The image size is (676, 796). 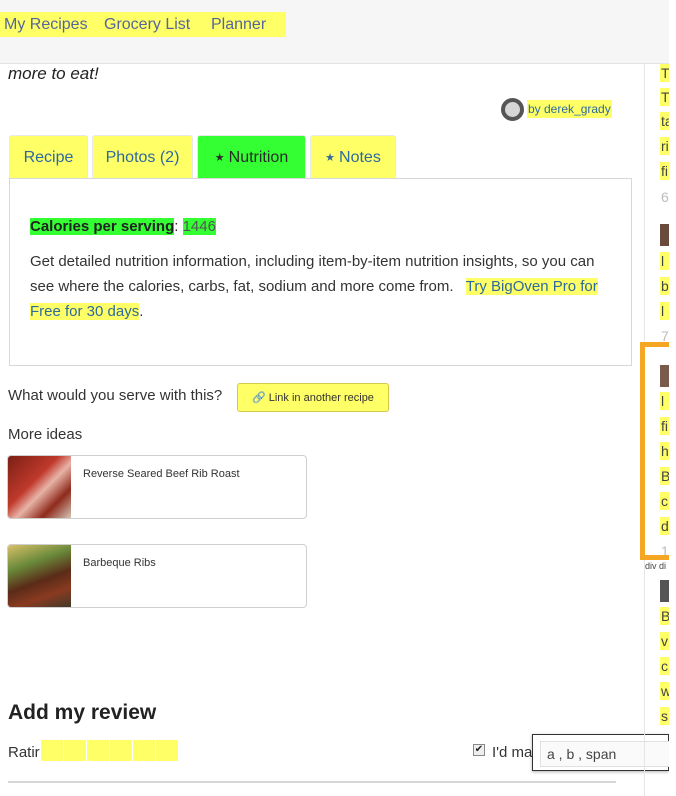 I want to click on nav-grocery-list: Grocery List, so click(x=147, y=25).